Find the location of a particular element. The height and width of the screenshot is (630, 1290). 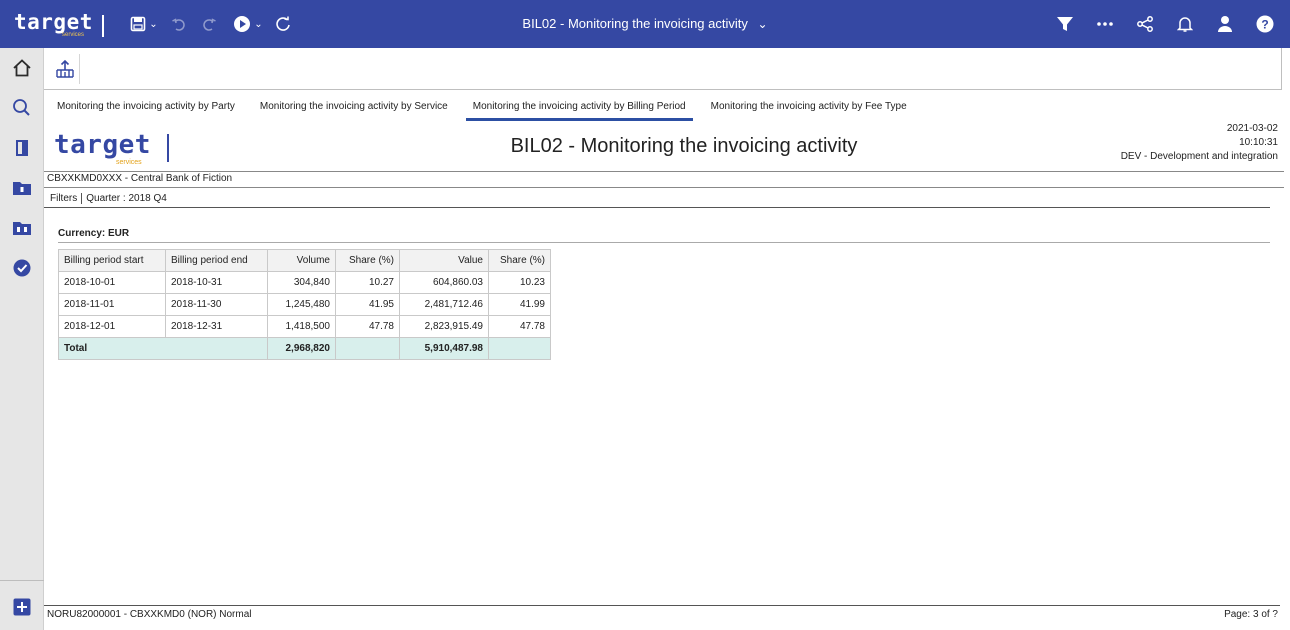

notifications-button is located at coordinates (1185, 24).